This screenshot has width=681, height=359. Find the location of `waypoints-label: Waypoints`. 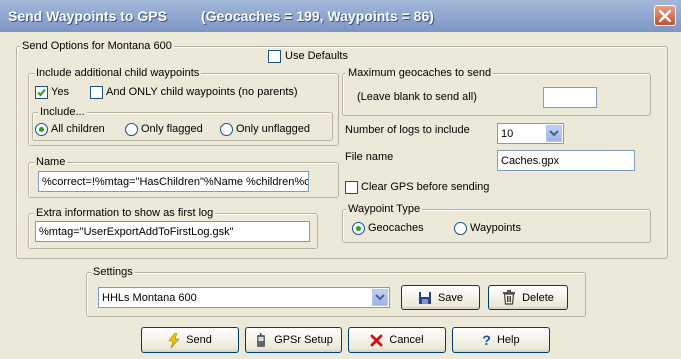

waypoints-label: Waypoints is located at coordinates (495, 228).